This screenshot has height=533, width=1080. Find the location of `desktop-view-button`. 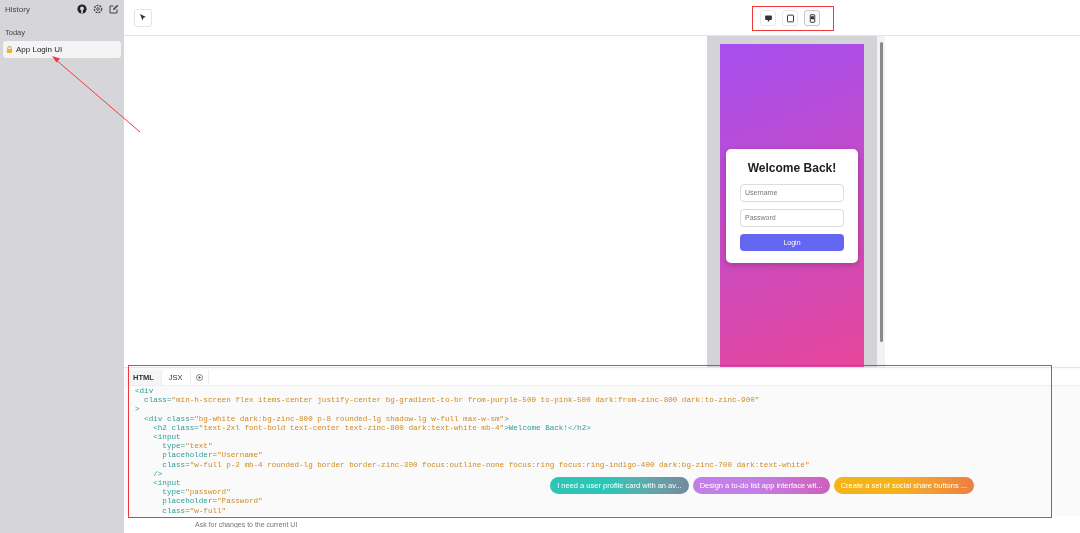

desktop-view-button is located at coordinates (768, 18).